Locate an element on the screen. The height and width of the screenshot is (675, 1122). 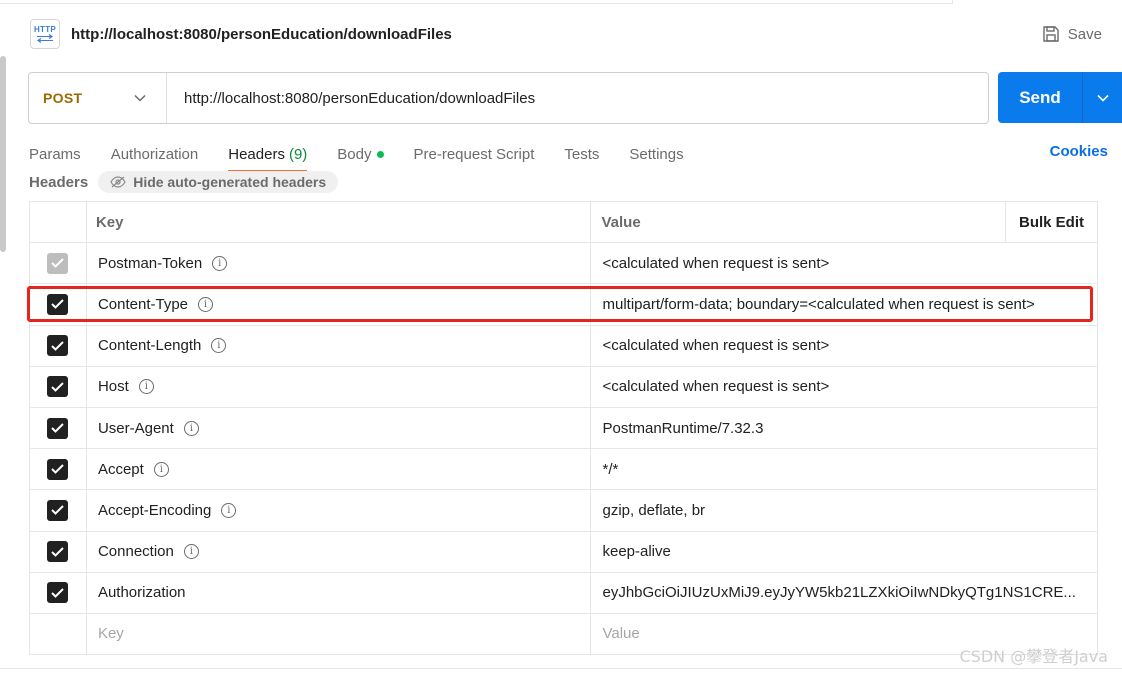
body-indicator-dot is located at coordinates (380, 154).